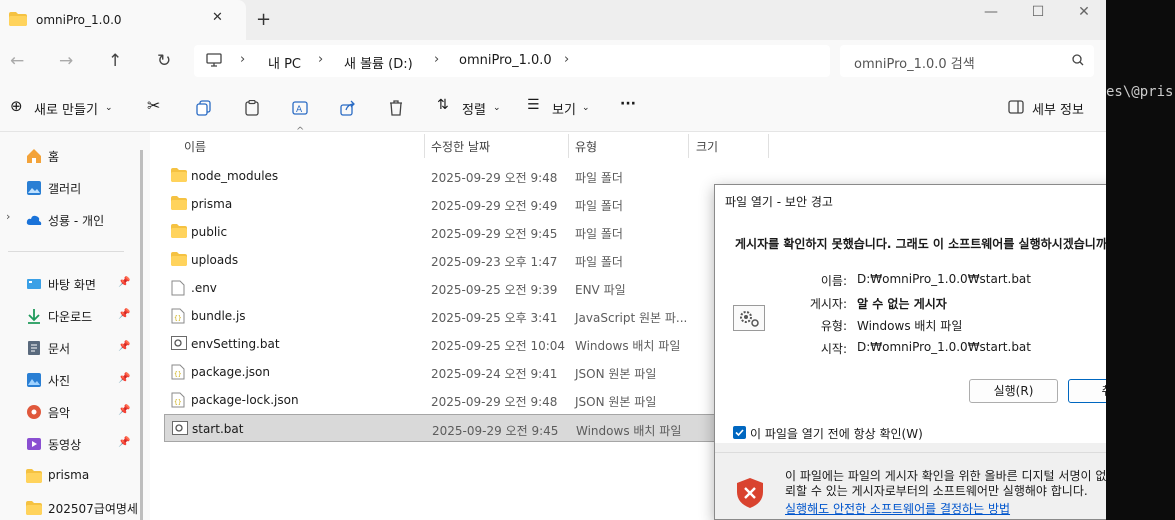 Image resolution: width=1175 pixels, height=520 pixels. I want to click on file-row: node_modules 2025-09-29 오전 9:48 파일 폴더, so click(468, 176).